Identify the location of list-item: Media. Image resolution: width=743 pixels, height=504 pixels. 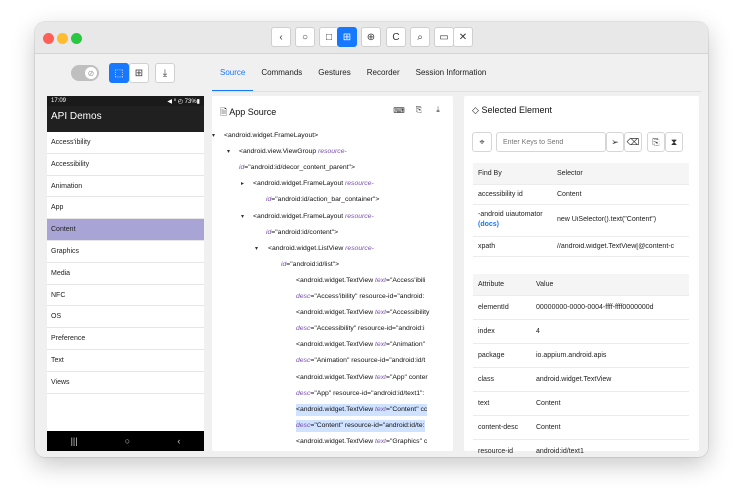
(125, 274).